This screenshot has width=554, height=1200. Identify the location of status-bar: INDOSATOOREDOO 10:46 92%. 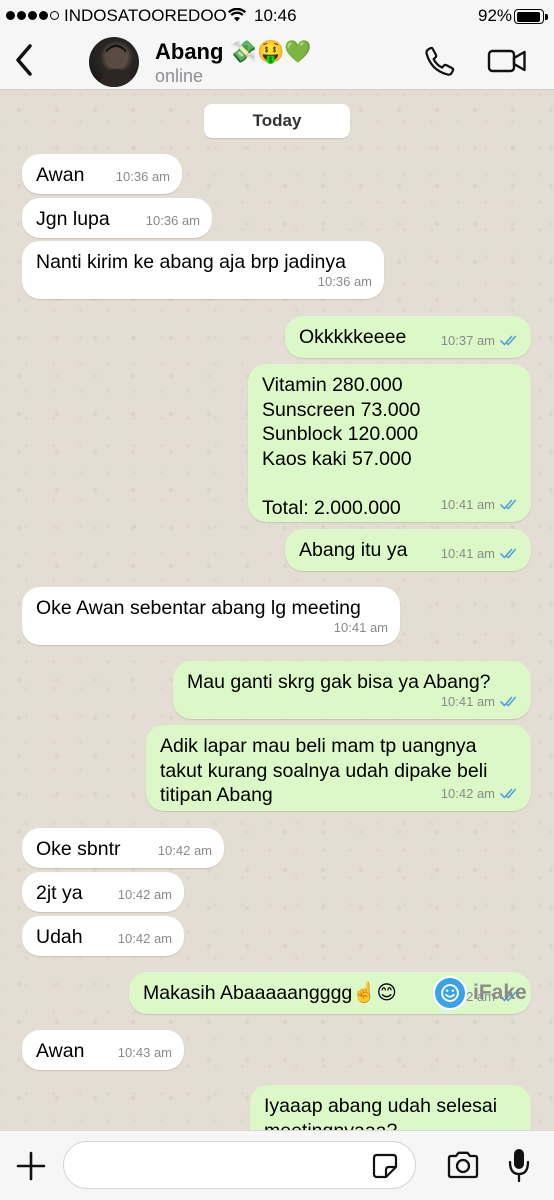
(277, 16).